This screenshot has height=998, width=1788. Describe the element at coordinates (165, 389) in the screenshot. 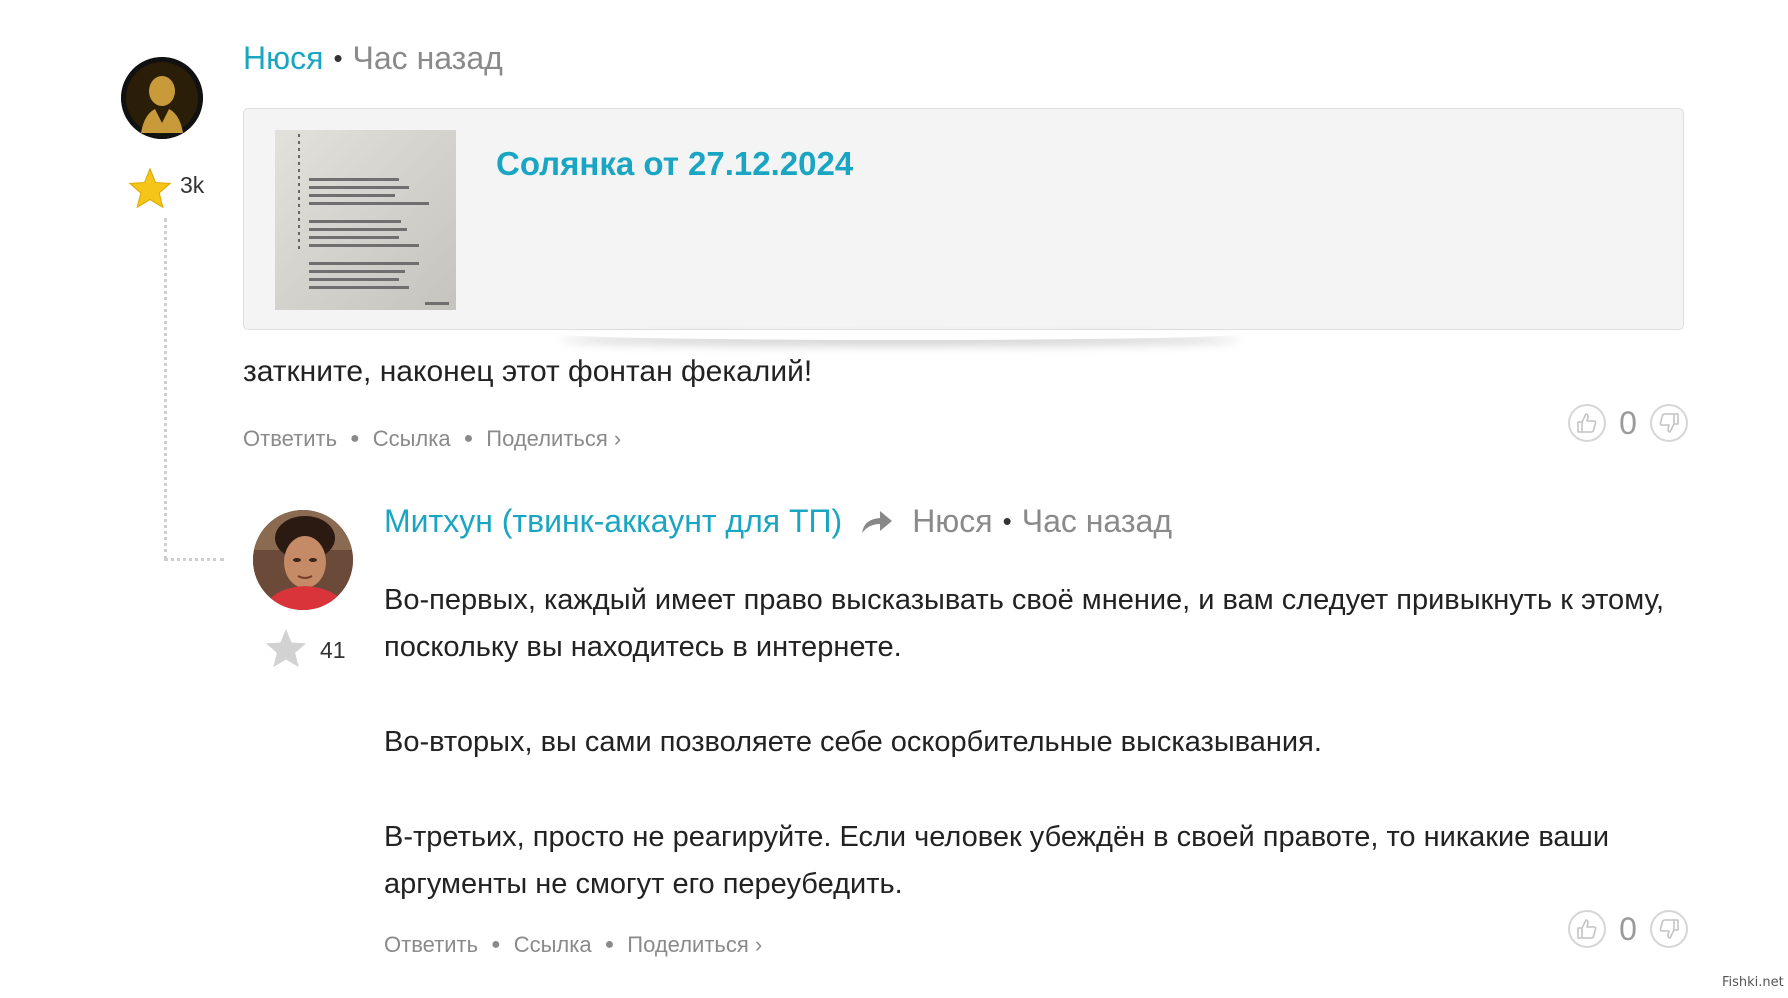

I see `thread-line` at that location.